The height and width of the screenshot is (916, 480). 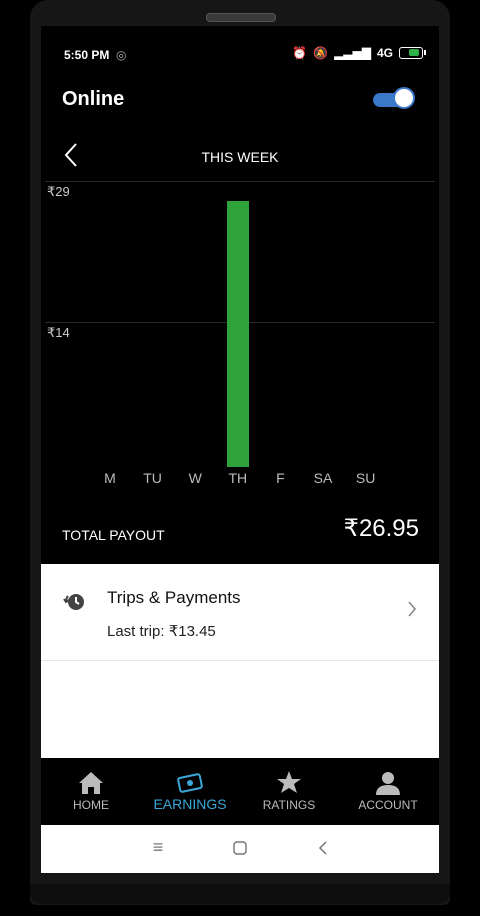 I want to click on person-icon, so click(x=388, y=783).